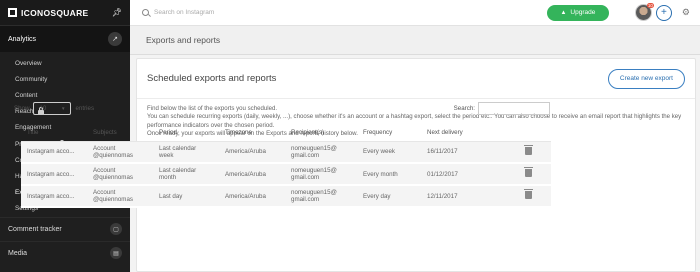 The width and height of the screenshot is (700, 272). What do you see at coordinates (184, 12) in the screenshot?
I see `search-input: Search on Instagram` at bounding box center [184, 12].